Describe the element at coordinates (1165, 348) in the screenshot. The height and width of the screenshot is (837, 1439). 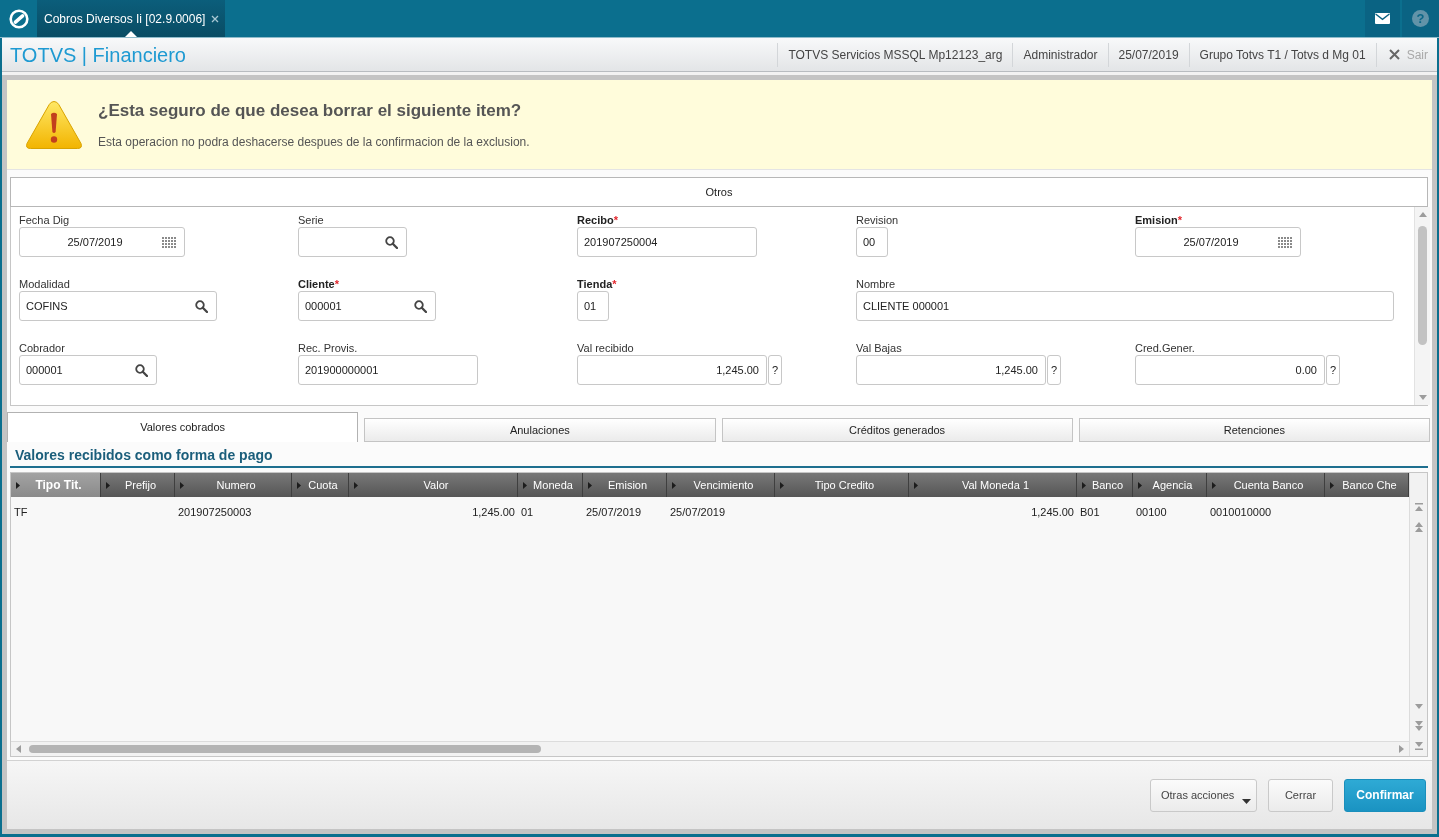
I see `field-label: Cred.Gener.` at that location.